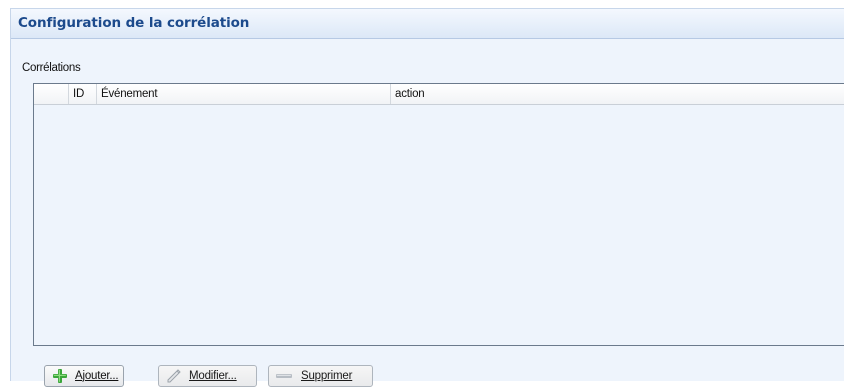 The image size is (844, 390). What do you see at coordinates (427, 24) in the screenshot?
I see `panel-header: Configuration de la corrélation` at bounding box center [427, 24].